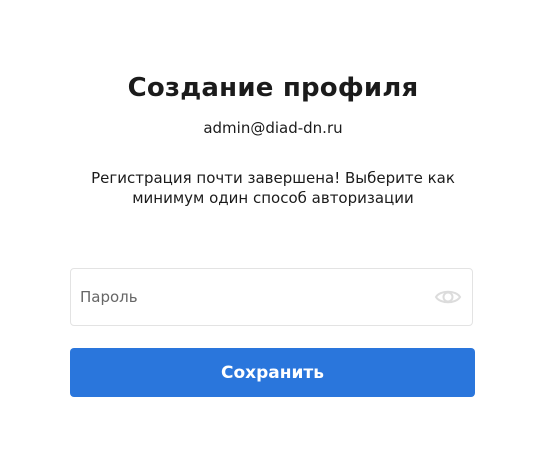 Image resolution: width=546 pixels, height=470 pixels. Describe the element at coordinates (448, 297) in the screenshot. I see `eye-icon` at that location.